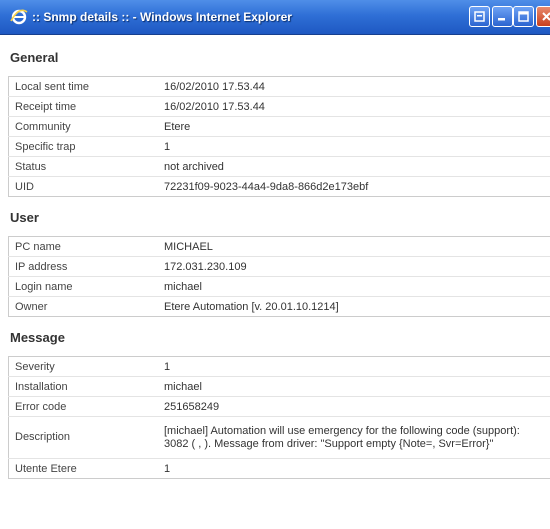  I want to click on minimize-button, so click(502, 16).